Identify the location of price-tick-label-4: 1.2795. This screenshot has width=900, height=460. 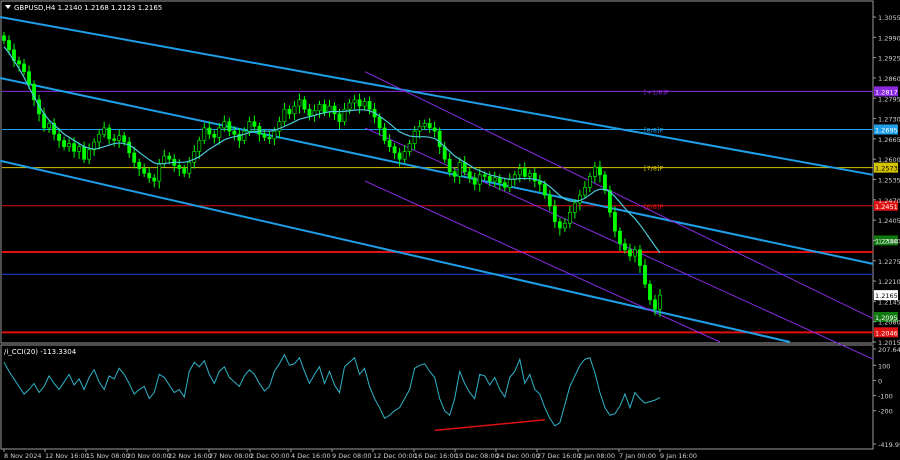
(889, 99).